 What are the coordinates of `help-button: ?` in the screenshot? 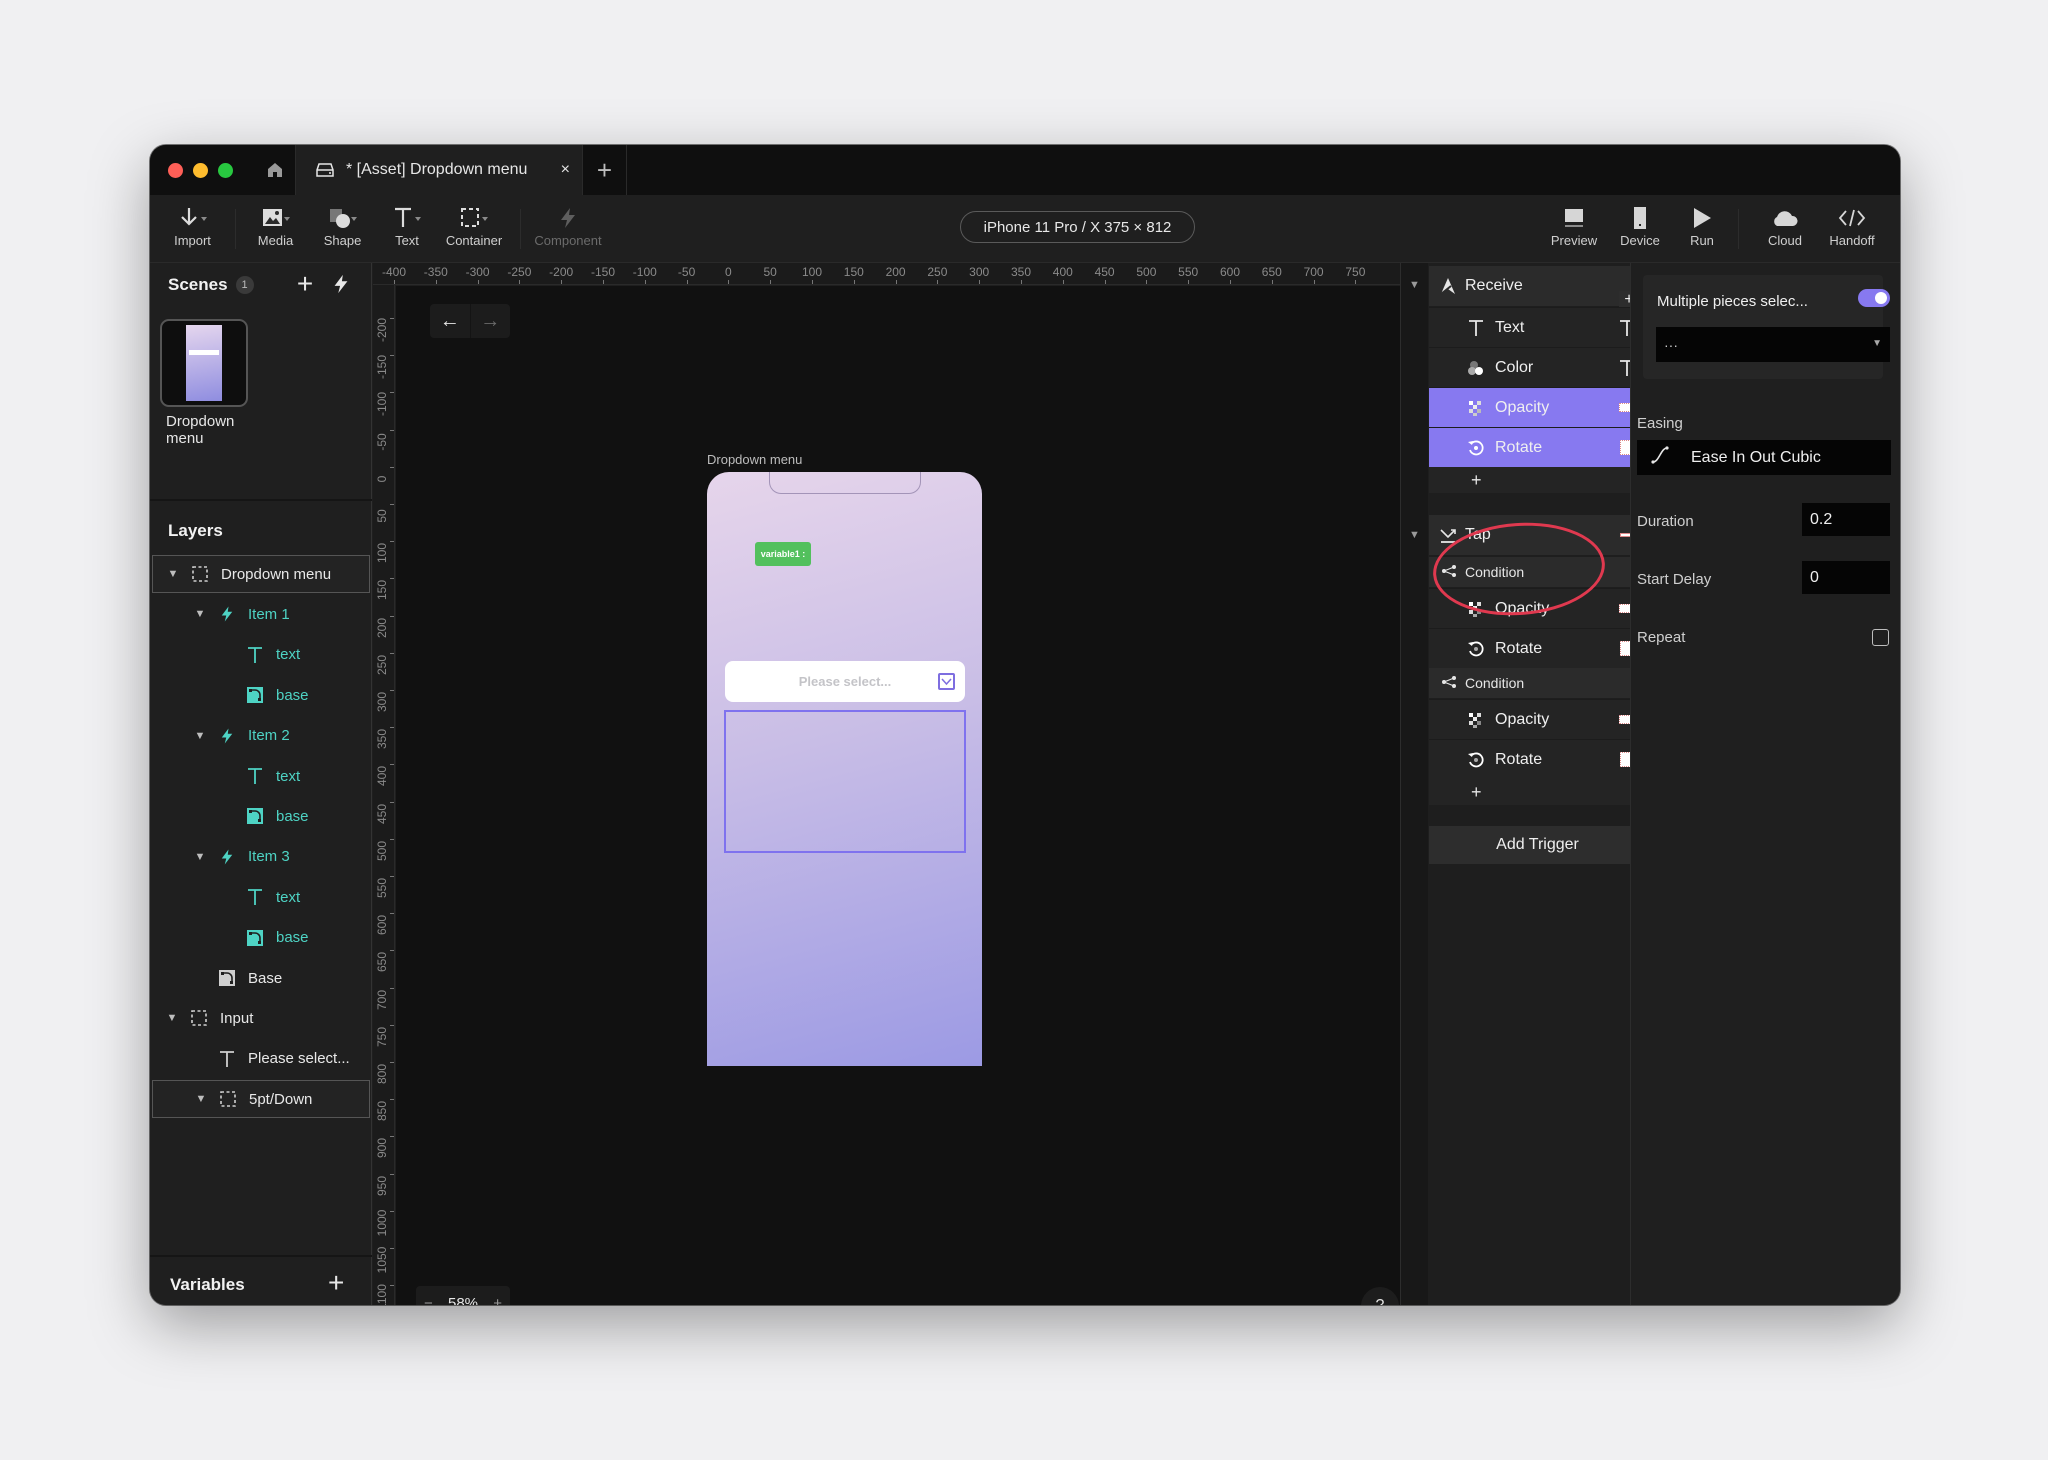 It's located at (1380, 1296).